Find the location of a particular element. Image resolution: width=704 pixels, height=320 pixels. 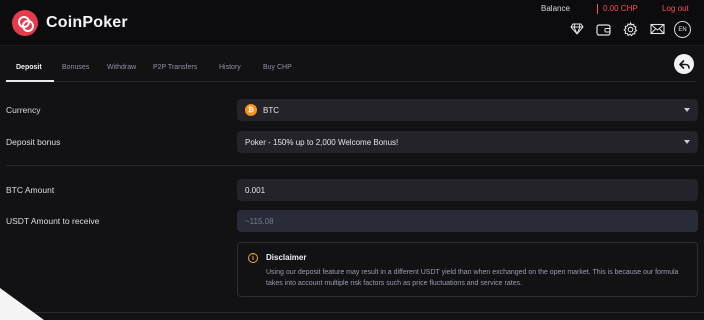

back-button is located at coordinates (684, 64).